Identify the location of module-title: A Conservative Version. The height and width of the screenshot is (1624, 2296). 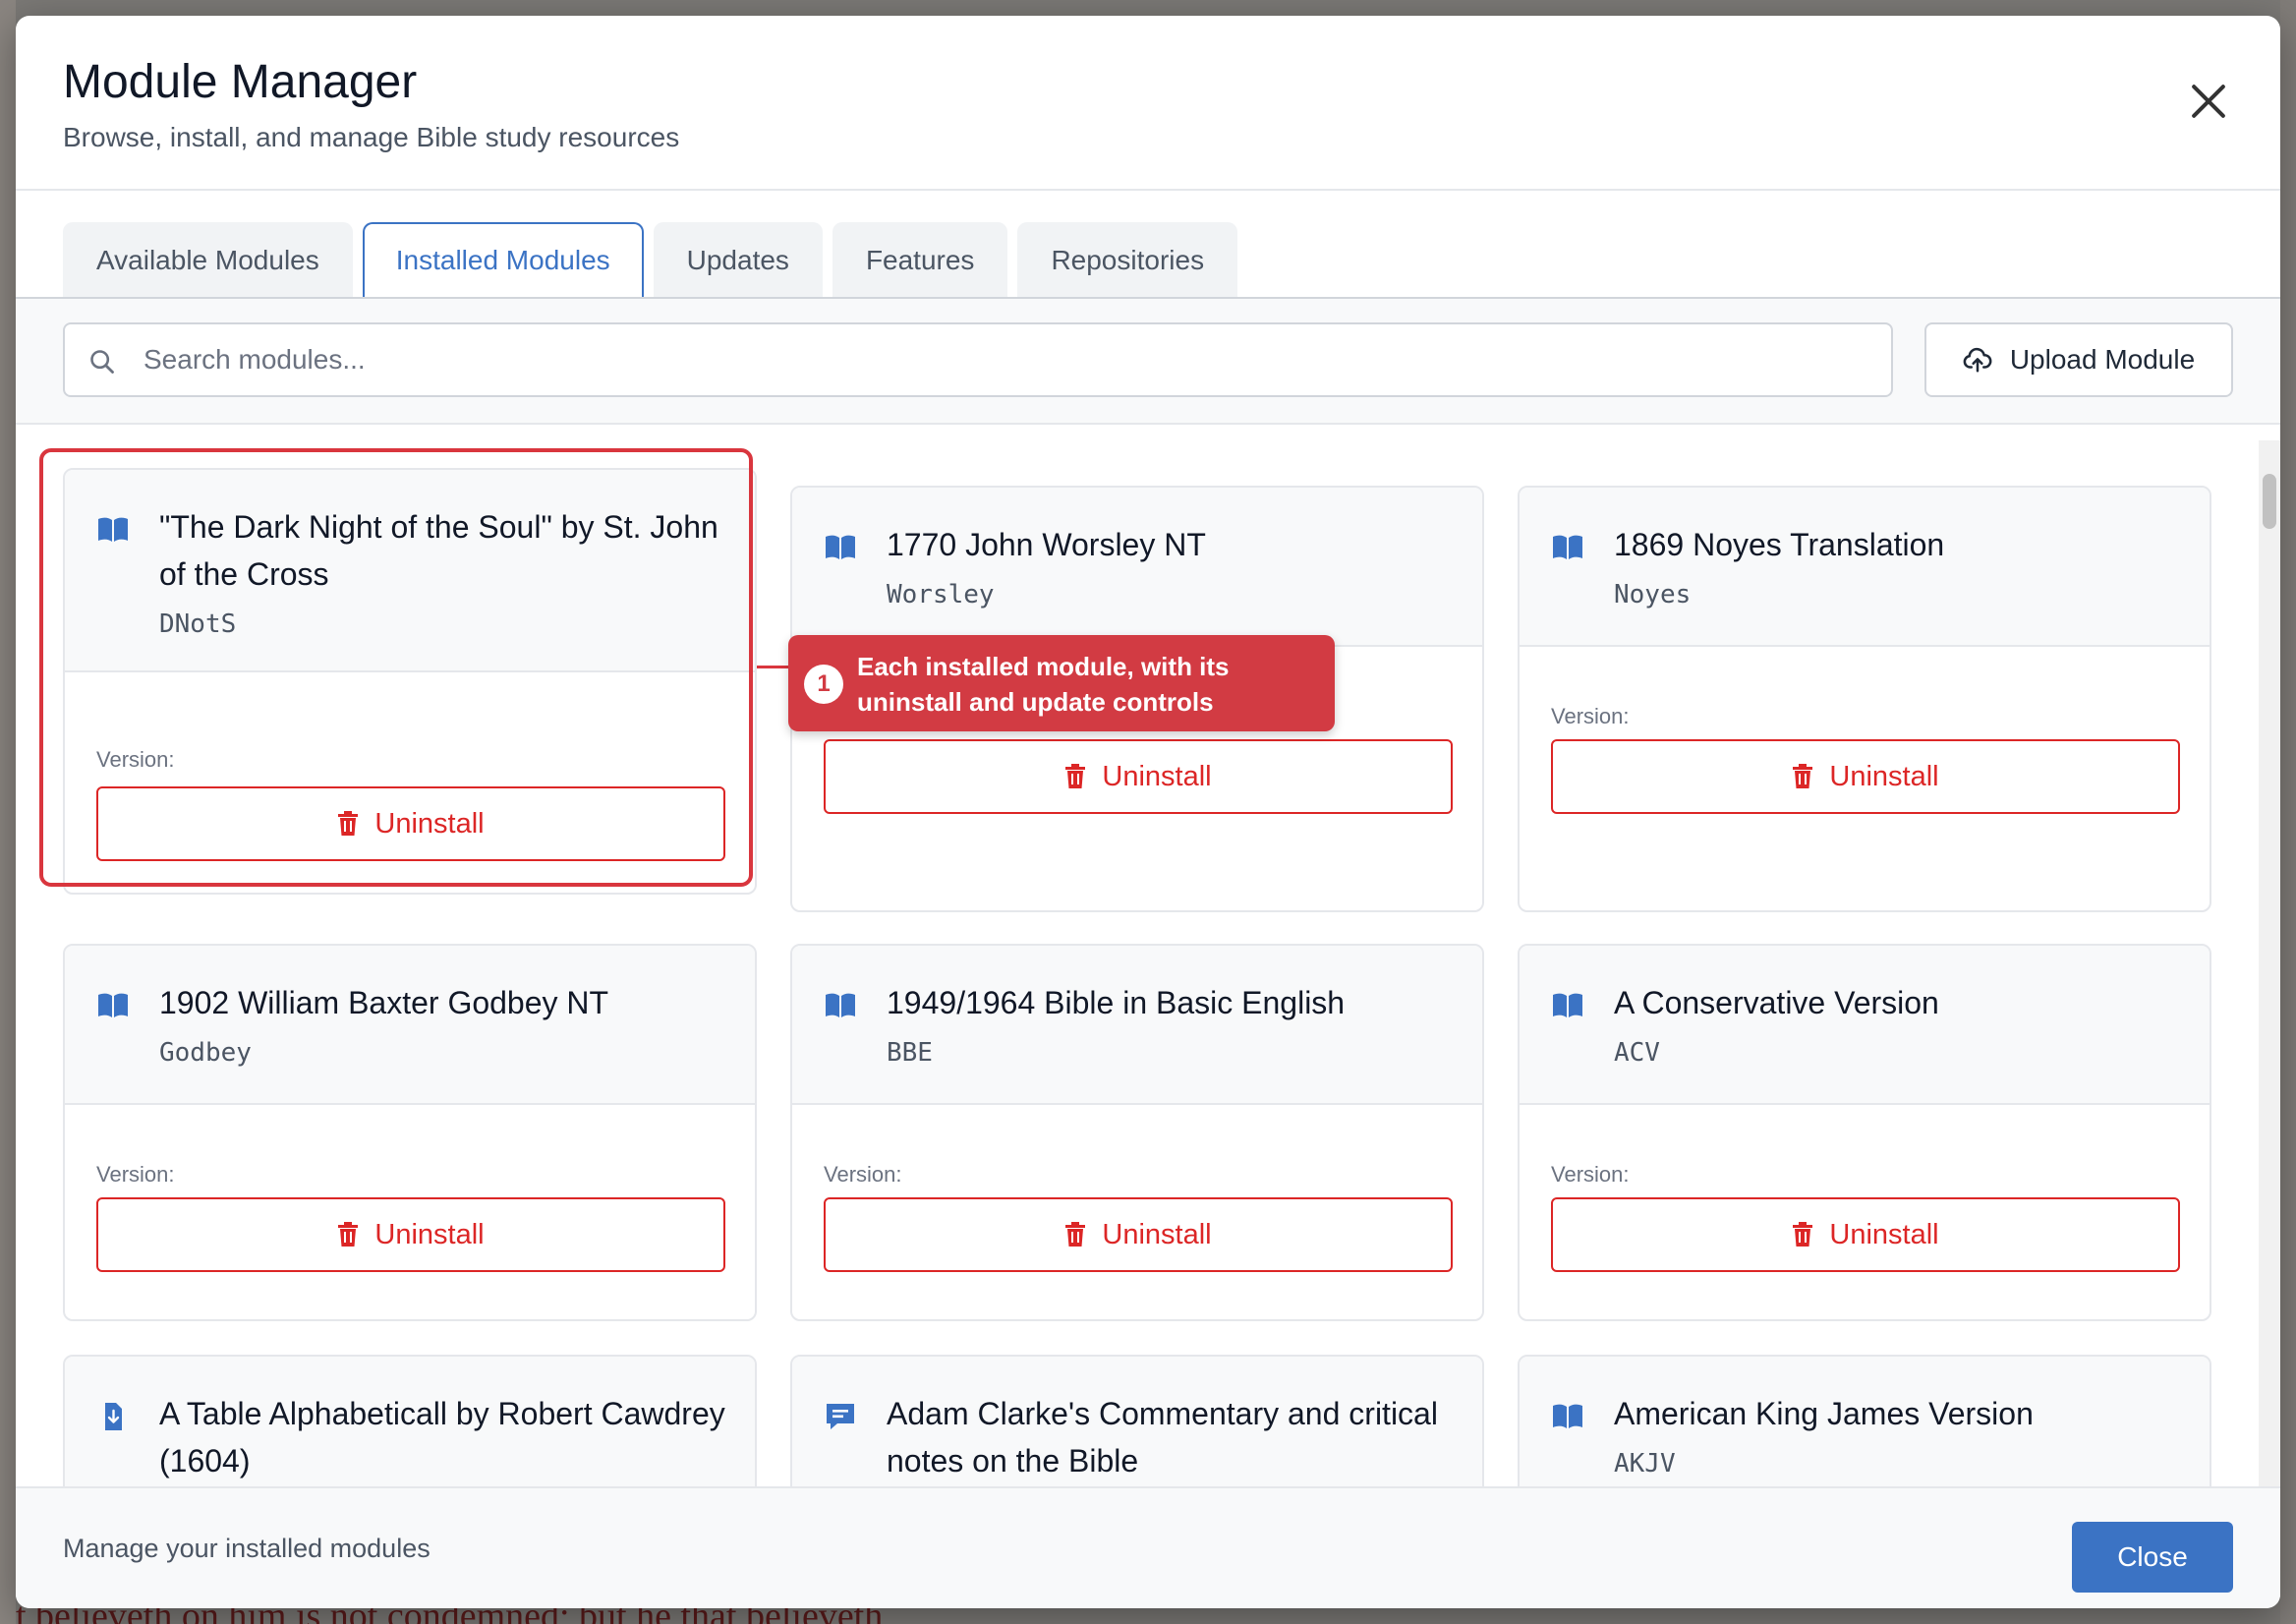
(1777, 1002).